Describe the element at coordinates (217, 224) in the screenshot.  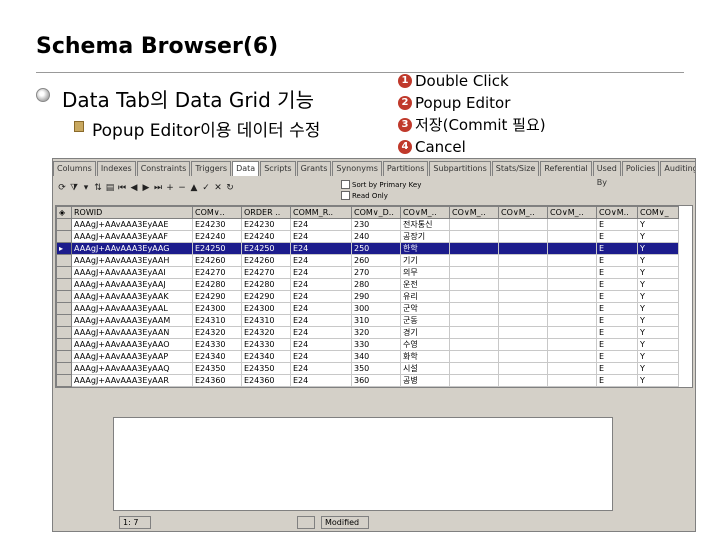
I see `table-cell: E24230` at that location.